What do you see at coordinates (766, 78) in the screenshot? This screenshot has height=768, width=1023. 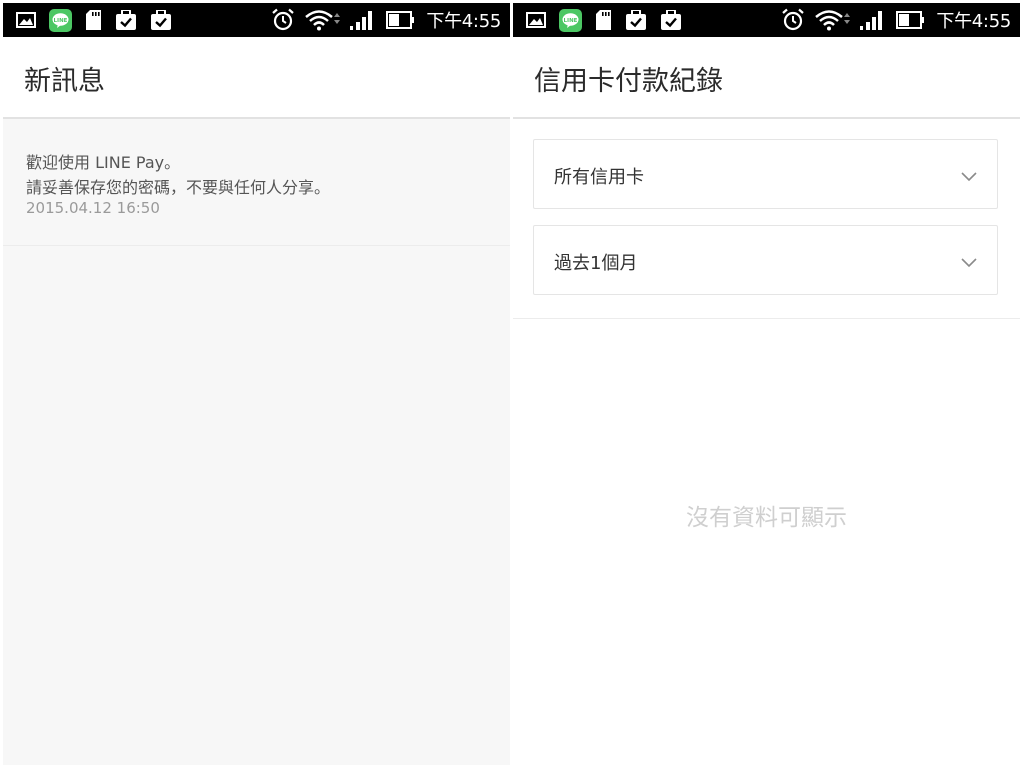 I see `app-bar: 信用卡付款紀錄` at bounding box center [766, 78].